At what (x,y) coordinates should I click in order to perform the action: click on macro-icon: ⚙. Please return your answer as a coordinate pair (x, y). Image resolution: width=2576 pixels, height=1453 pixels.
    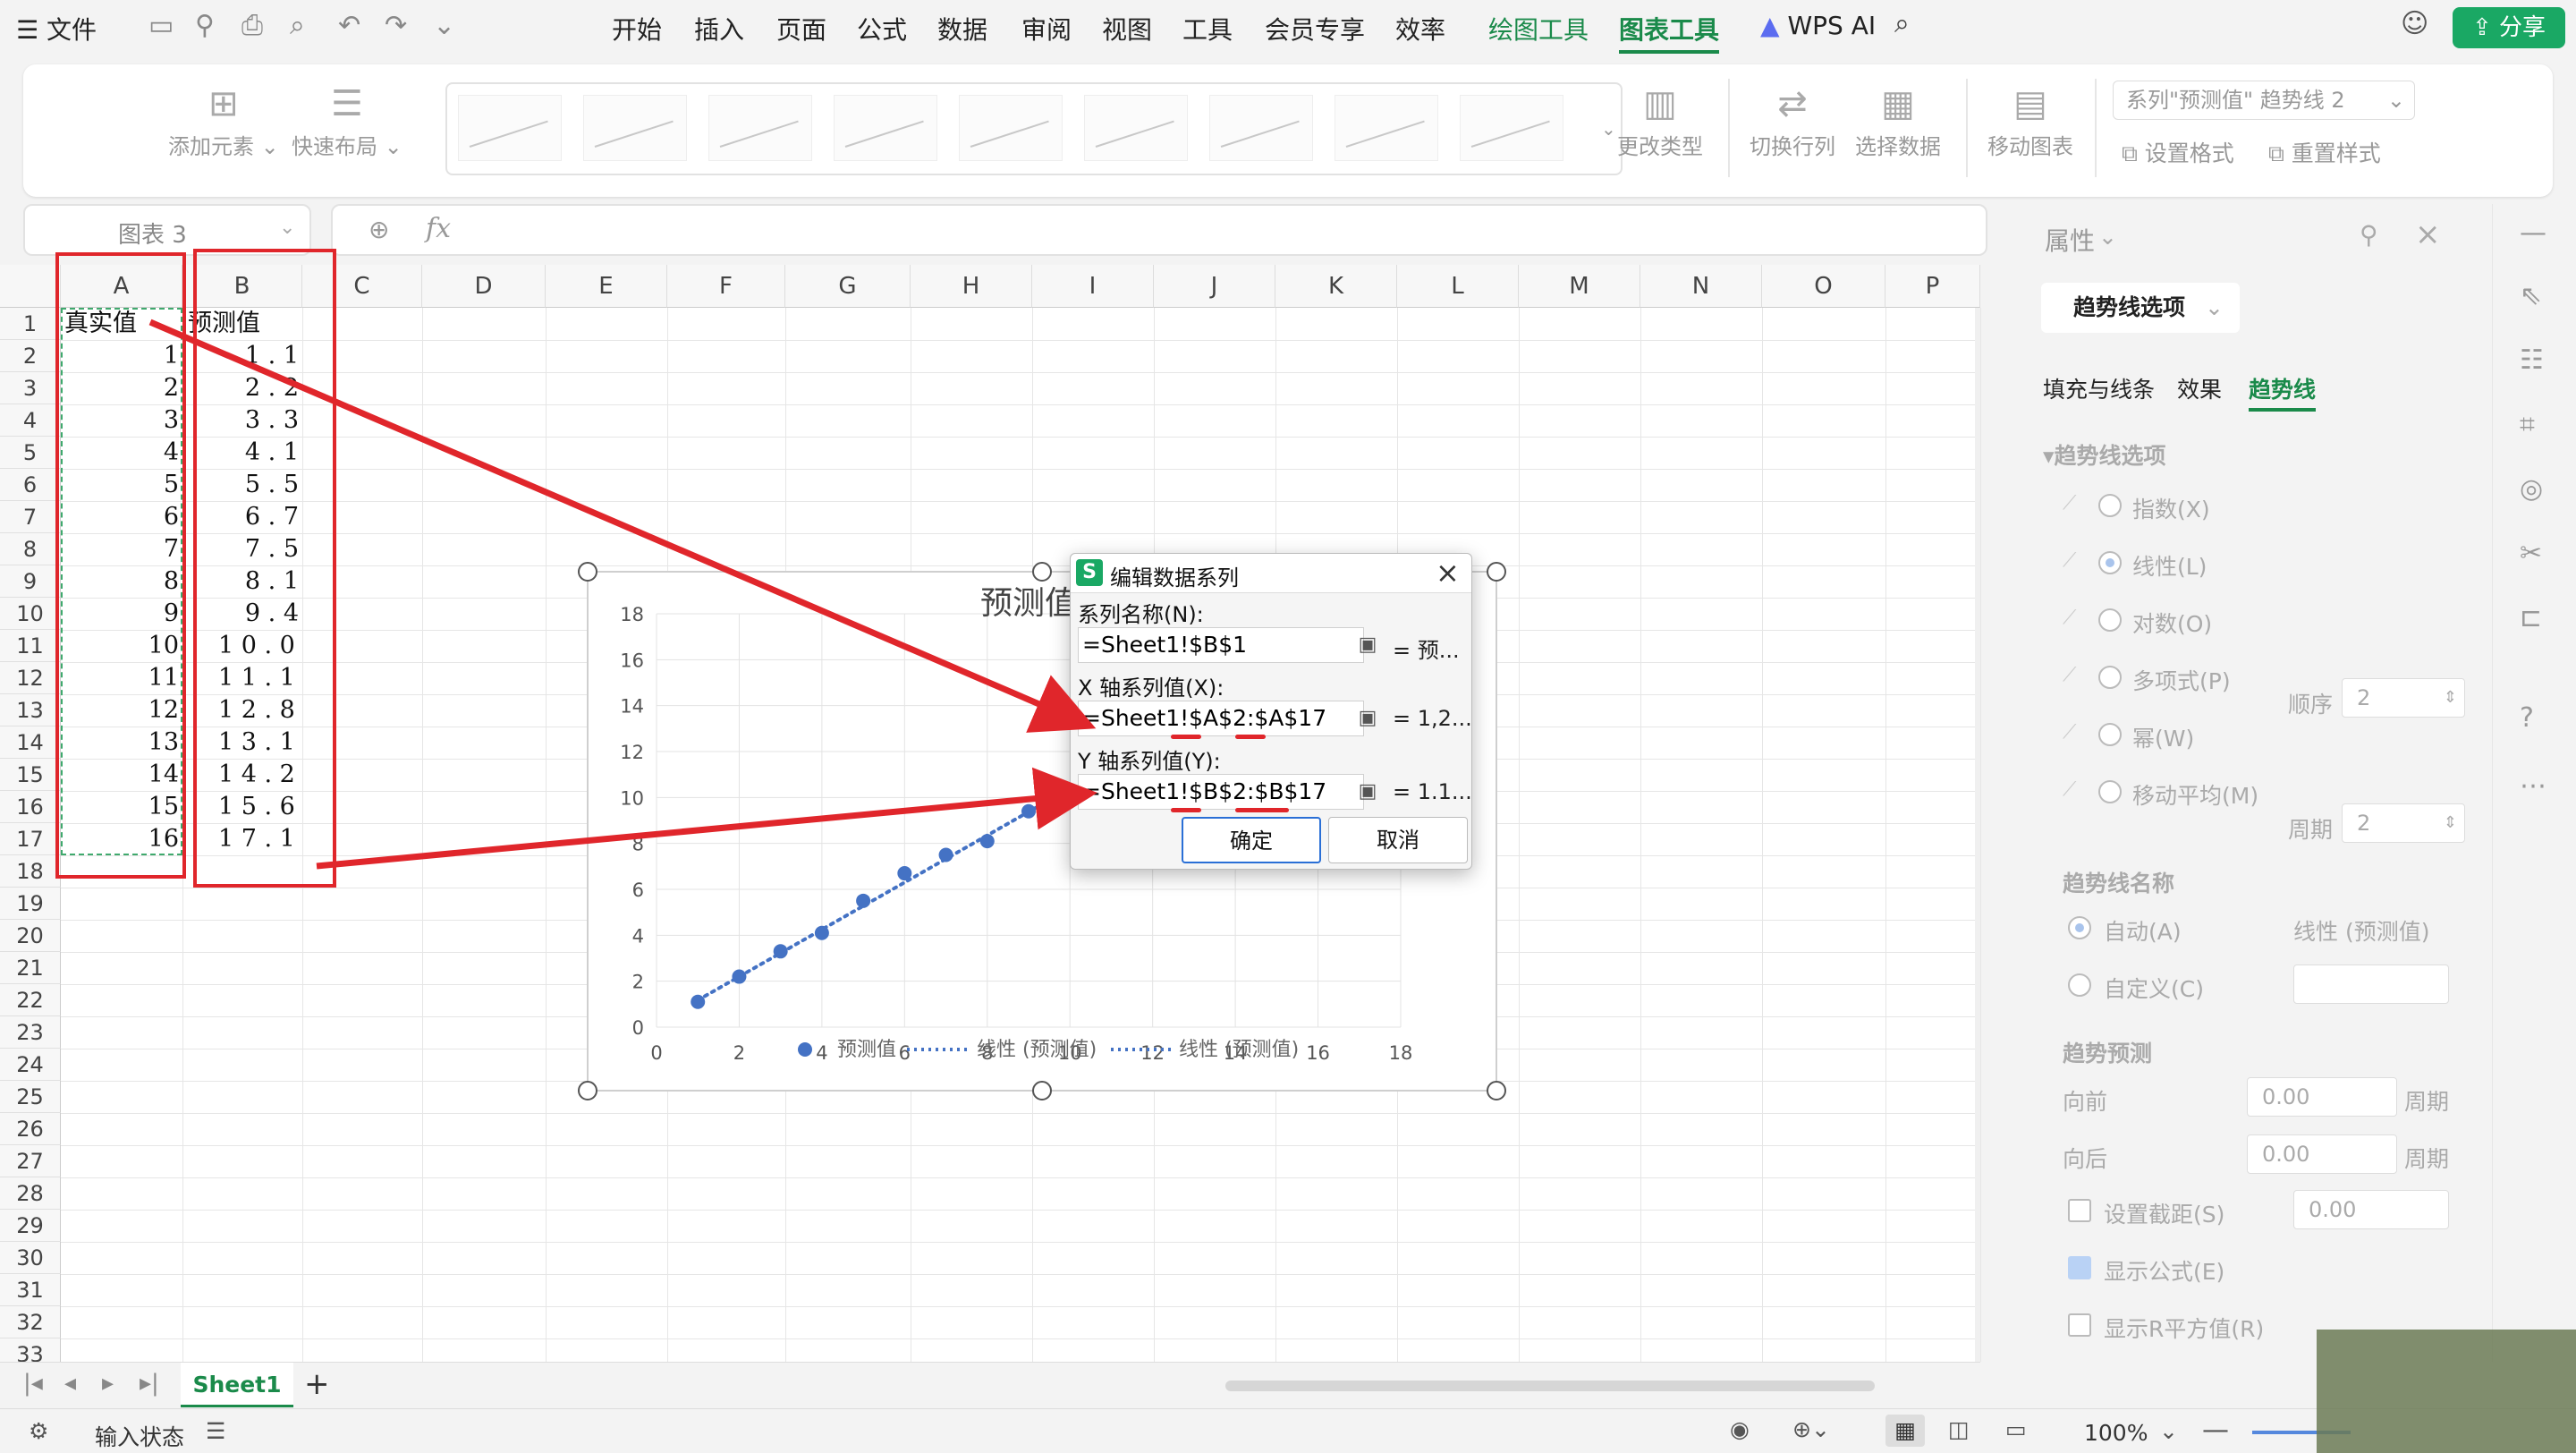
    Looking at the image, I should click on (38, 1431).